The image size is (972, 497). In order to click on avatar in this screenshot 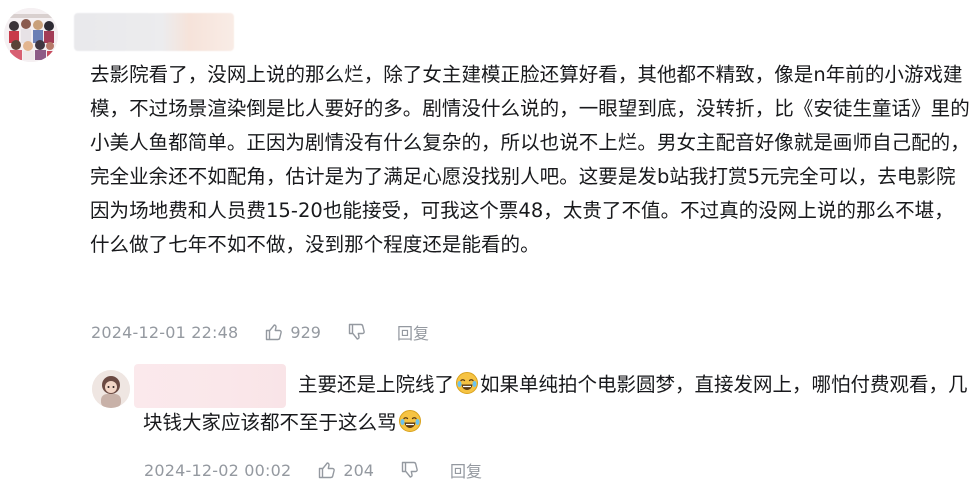, I will do `click(31, 35)`.